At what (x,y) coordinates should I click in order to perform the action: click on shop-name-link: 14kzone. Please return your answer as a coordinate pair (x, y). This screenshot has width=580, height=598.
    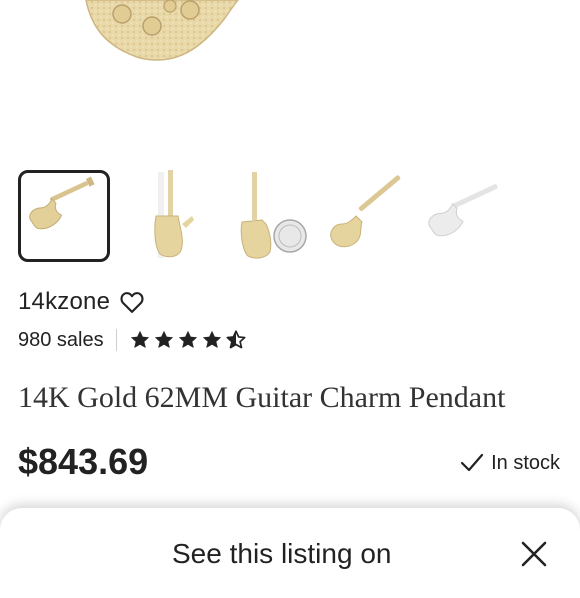
    Looking at the image, I should click on (64, 302).